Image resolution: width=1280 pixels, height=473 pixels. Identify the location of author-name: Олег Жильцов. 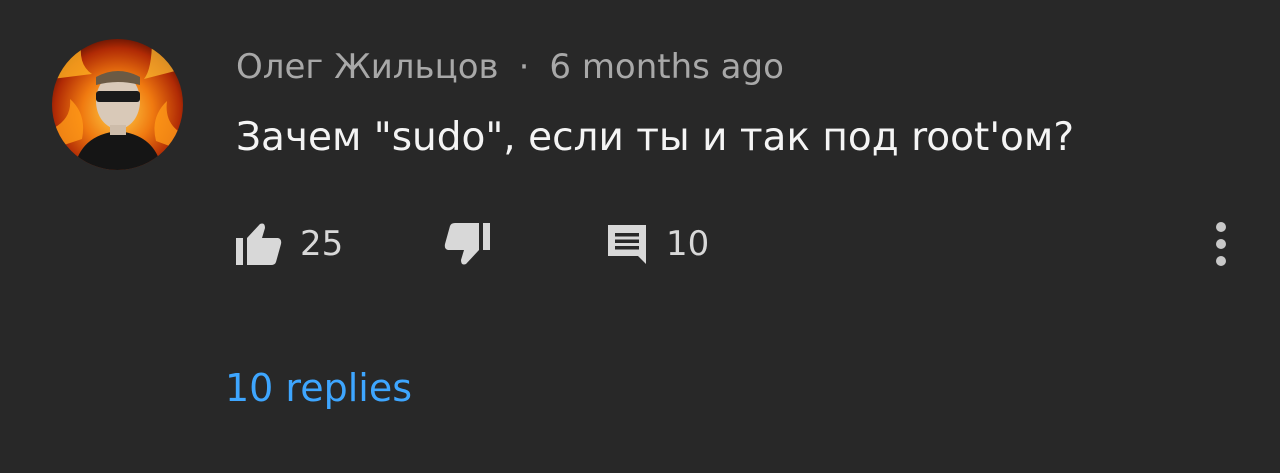
(367, 67).